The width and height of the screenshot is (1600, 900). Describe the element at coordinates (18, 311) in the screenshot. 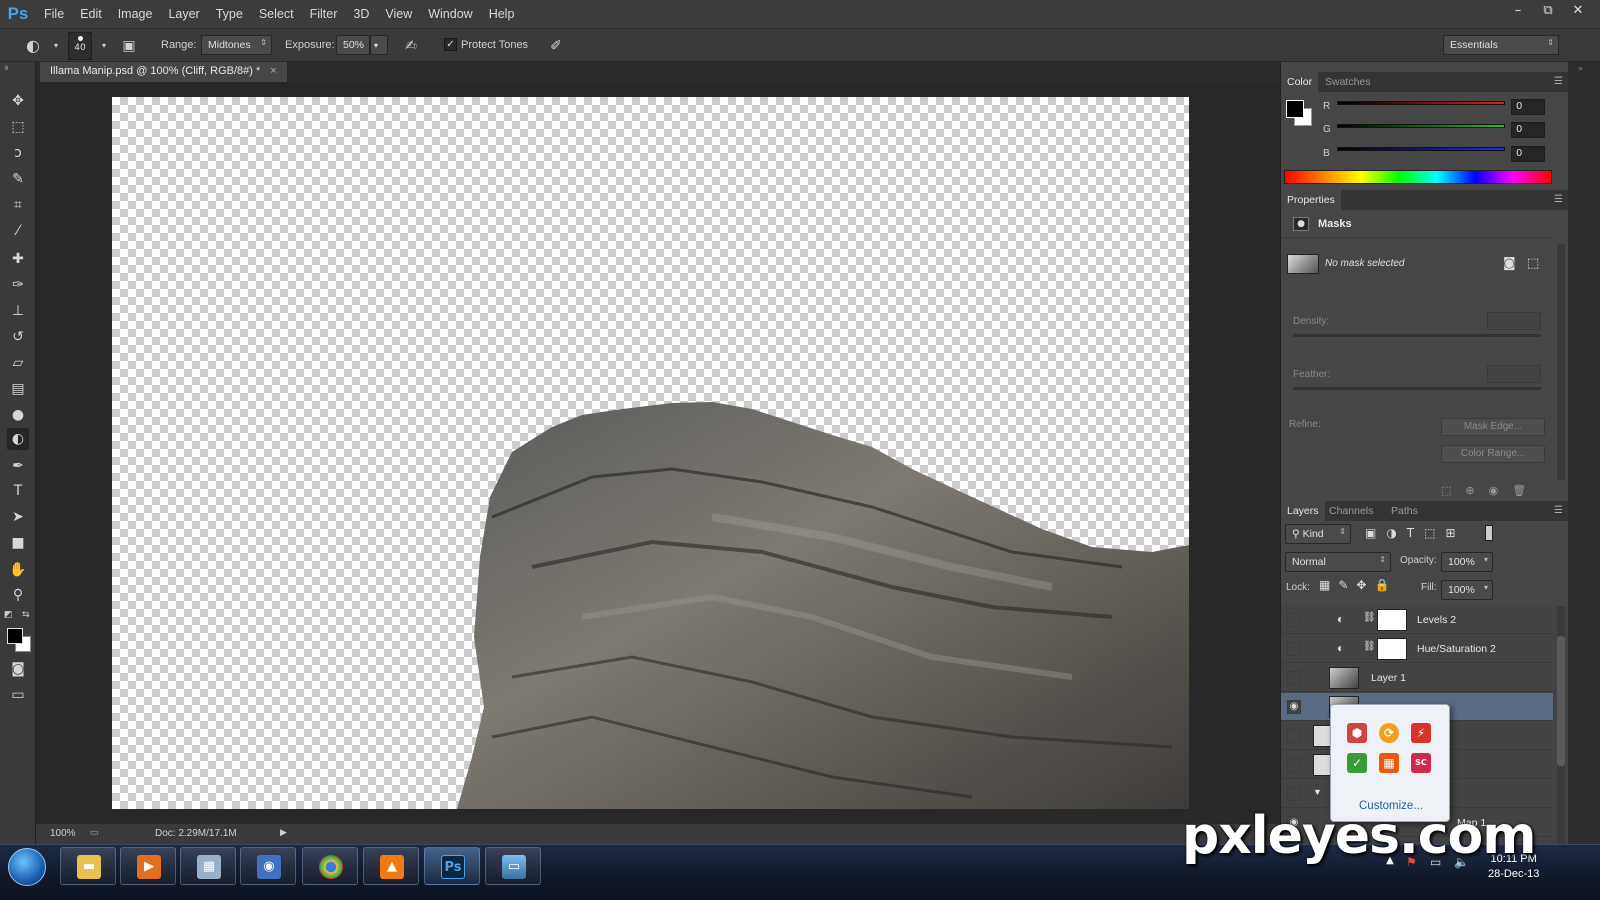

I see `clone-stamp-tool-button: ⊥` at that location.